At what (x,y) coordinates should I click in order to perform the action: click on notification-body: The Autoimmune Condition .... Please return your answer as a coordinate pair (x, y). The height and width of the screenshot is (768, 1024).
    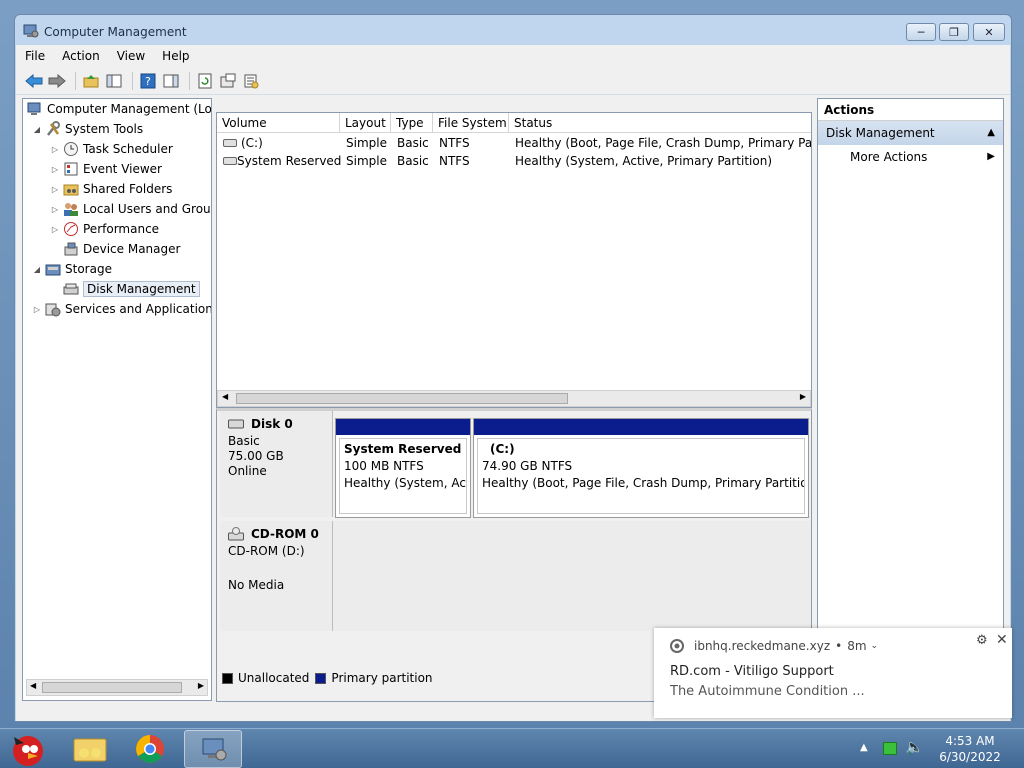
    Looking at the image, I should click on (767, 691).